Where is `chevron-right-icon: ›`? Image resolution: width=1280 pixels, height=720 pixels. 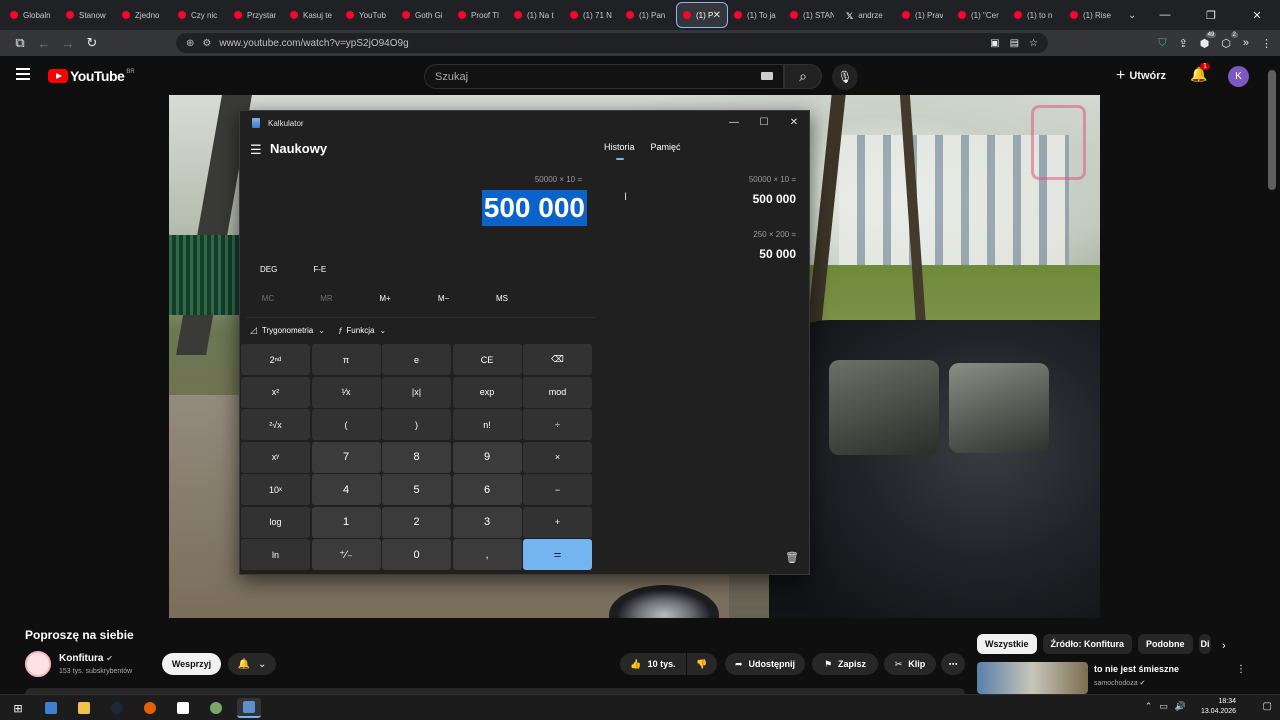
chevron-right-icon: › is located at coordinates (1224, 646).